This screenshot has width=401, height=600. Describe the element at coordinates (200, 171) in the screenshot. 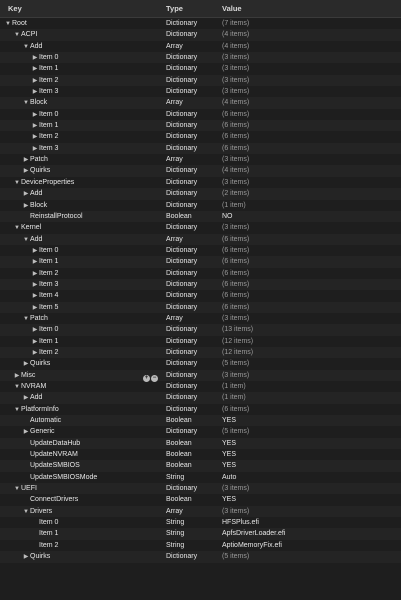

I see `outline-row: ▶ Quirks Dictionary (4 items)` at that location.